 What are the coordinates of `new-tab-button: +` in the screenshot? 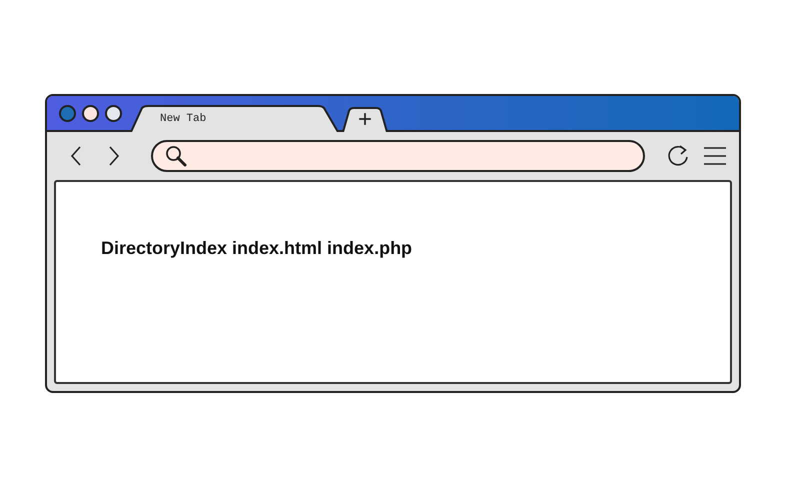 It's located at (365, 119).